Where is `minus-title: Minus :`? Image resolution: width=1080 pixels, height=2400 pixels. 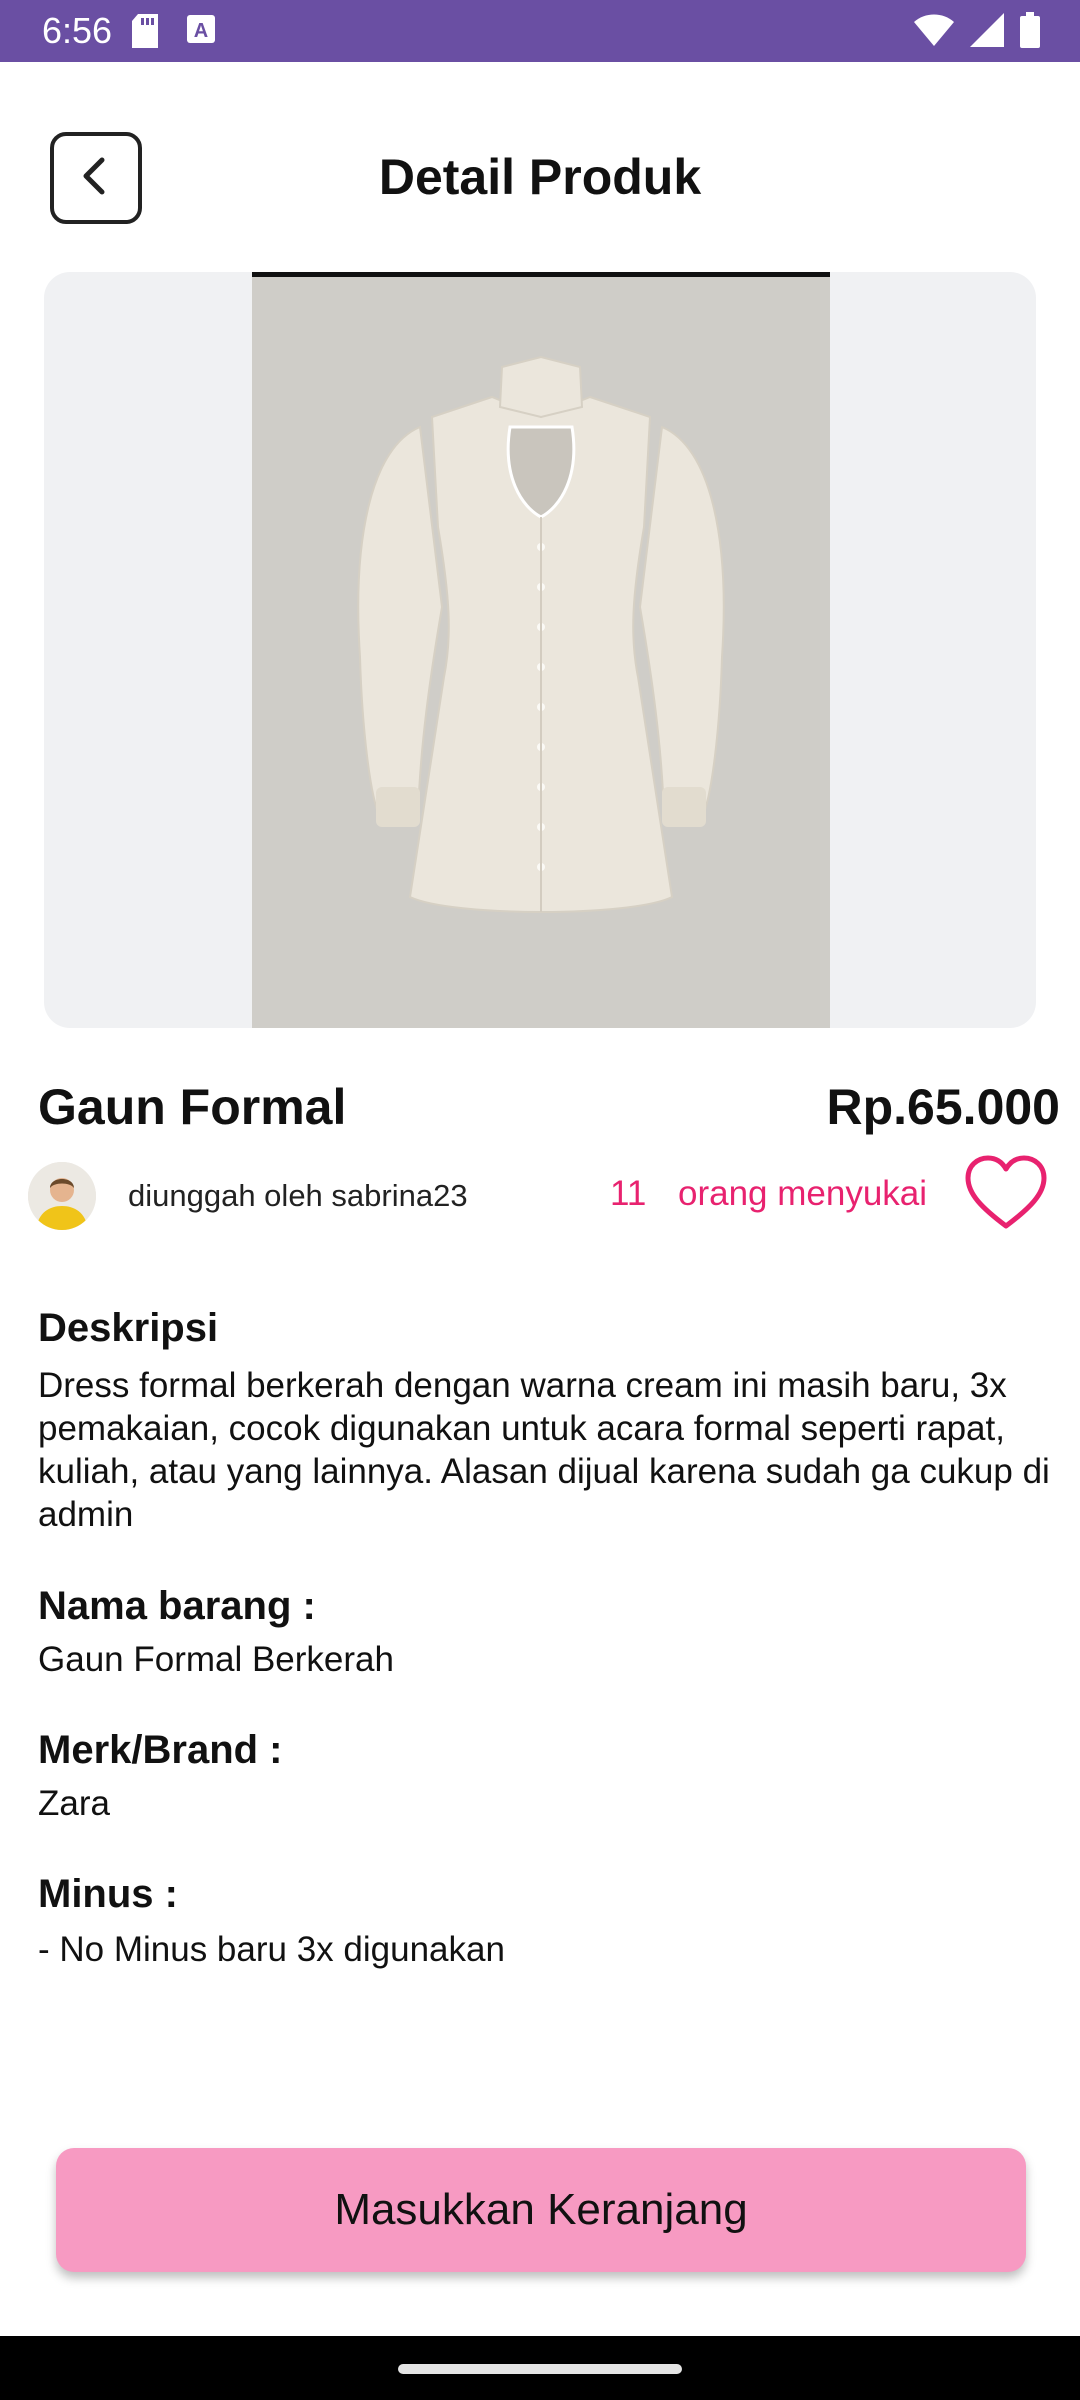 minus-title: Minus : is located at coordinates (108, 1894).